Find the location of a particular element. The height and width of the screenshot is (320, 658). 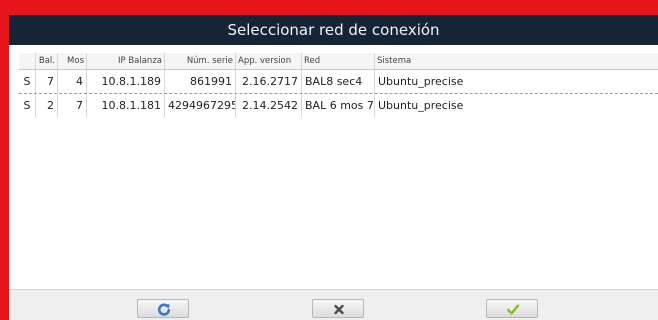

column-header-serial: Núm. serie is located at coordinates (200, 61).